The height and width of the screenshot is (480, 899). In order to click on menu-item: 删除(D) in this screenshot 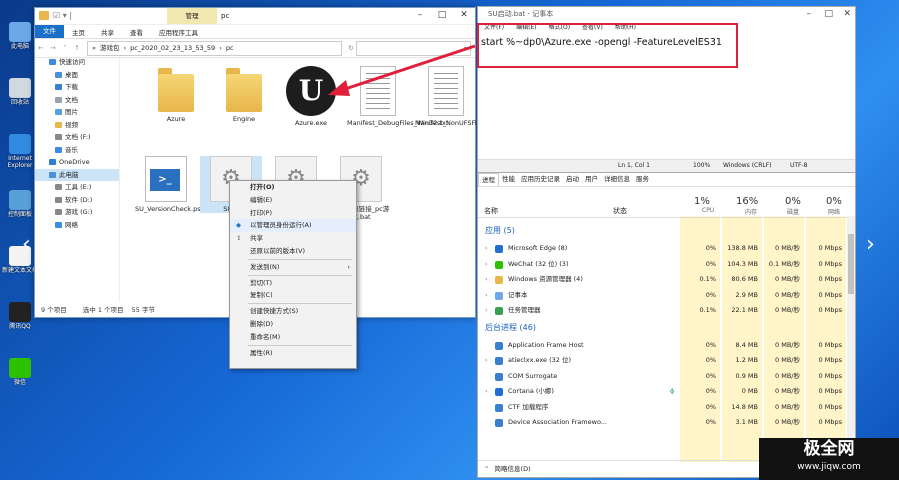, I will do `click(293, 324)`.